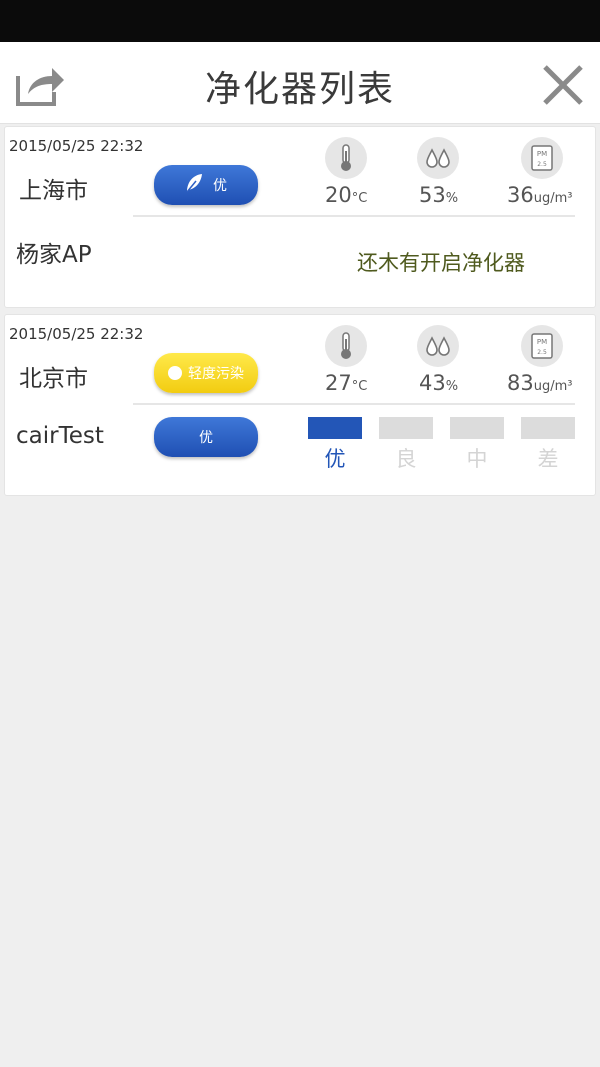 The image size is (600, 1067). I want to click on temperature-value: 27°C, so click(346, 383).